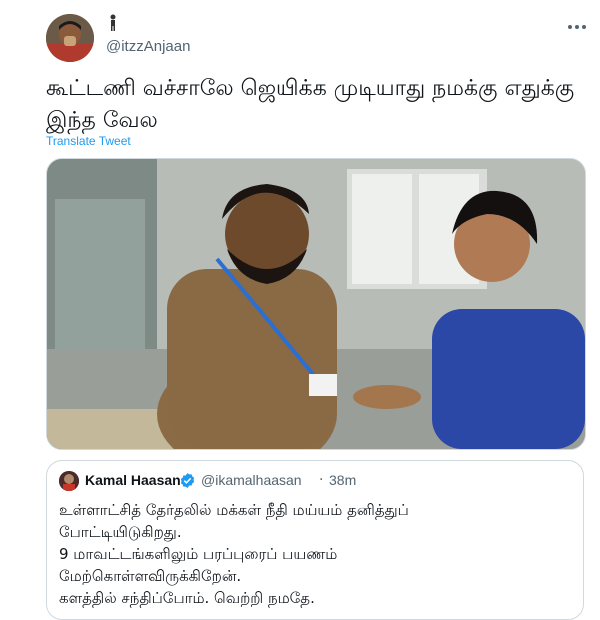 The height and width of the screenshot is (620, 600). I want to click on quoted-timestamp: 38m, so click(342, 480).